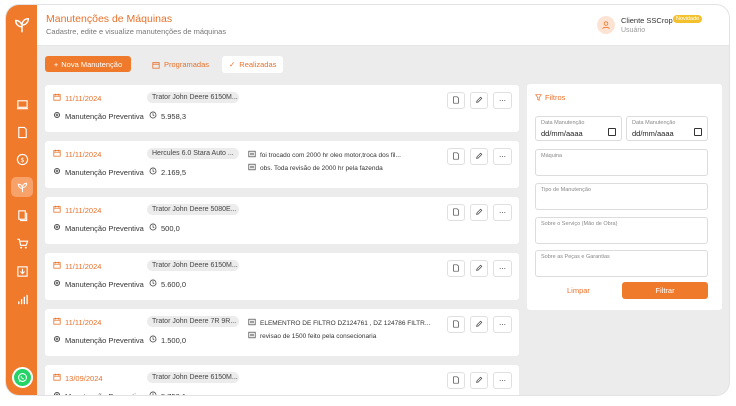 The height and width of the screenshot is (406, 736). I want to click on avatar, so click(606, 25).